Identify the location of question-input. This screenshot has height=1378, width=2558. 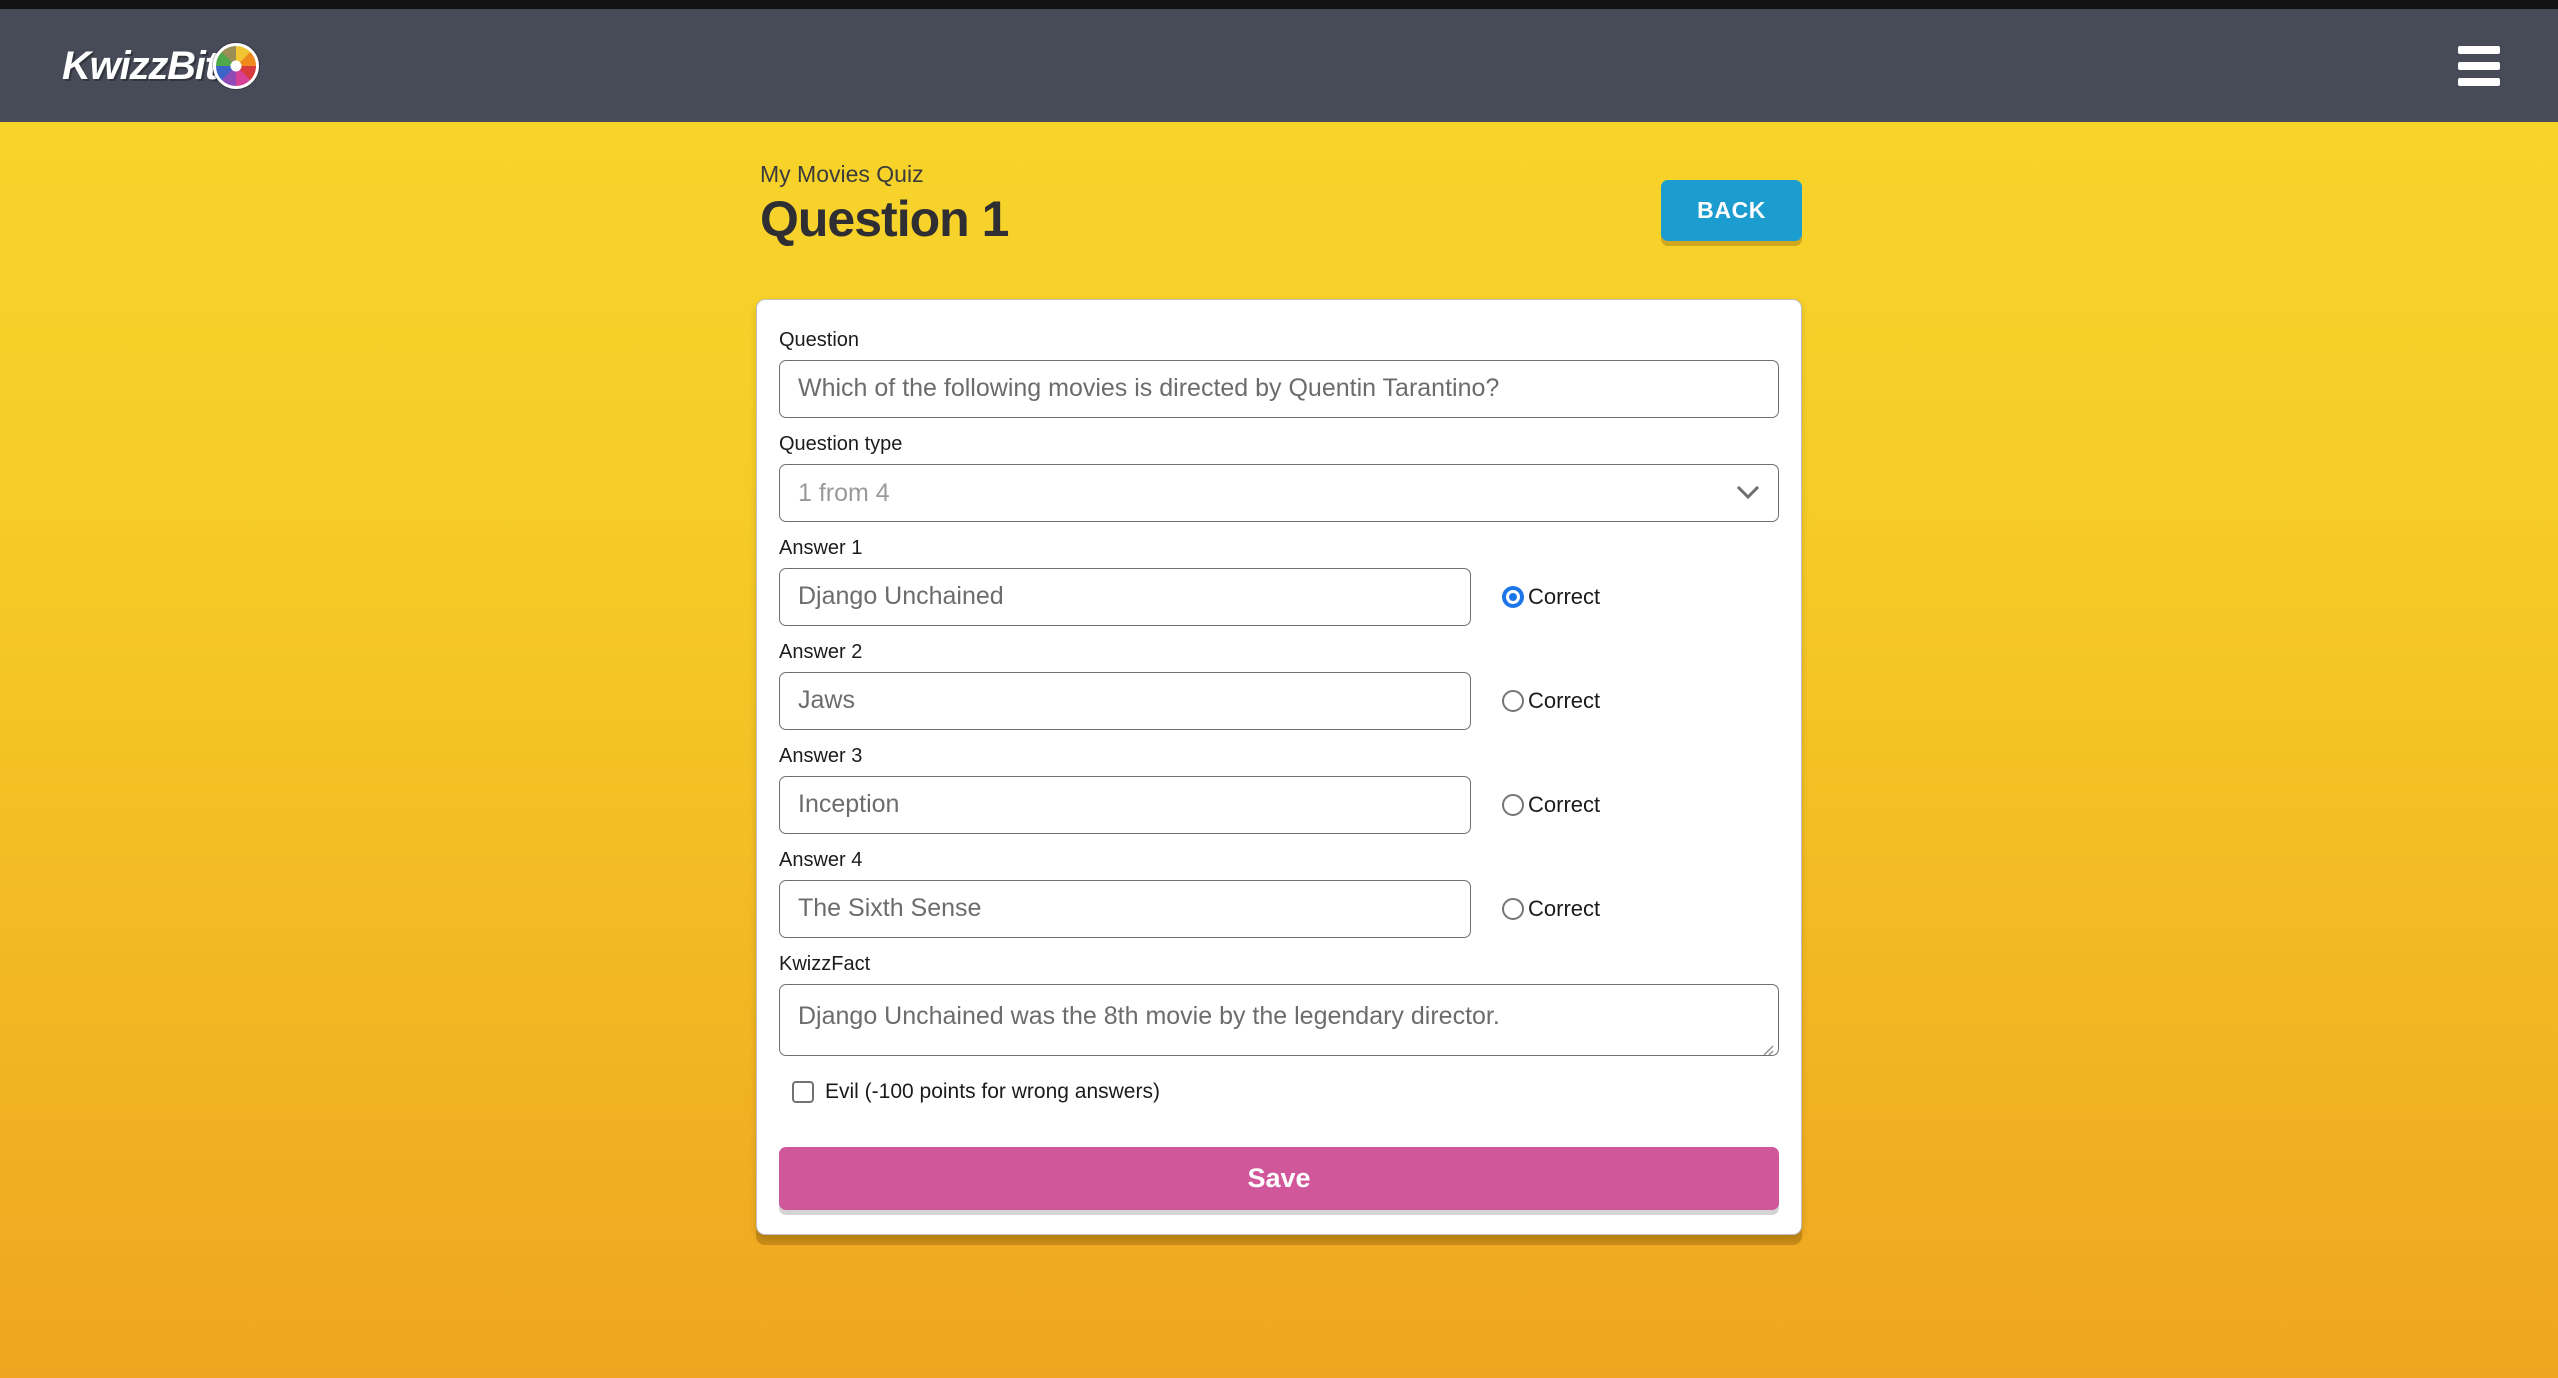
(1279, 388).